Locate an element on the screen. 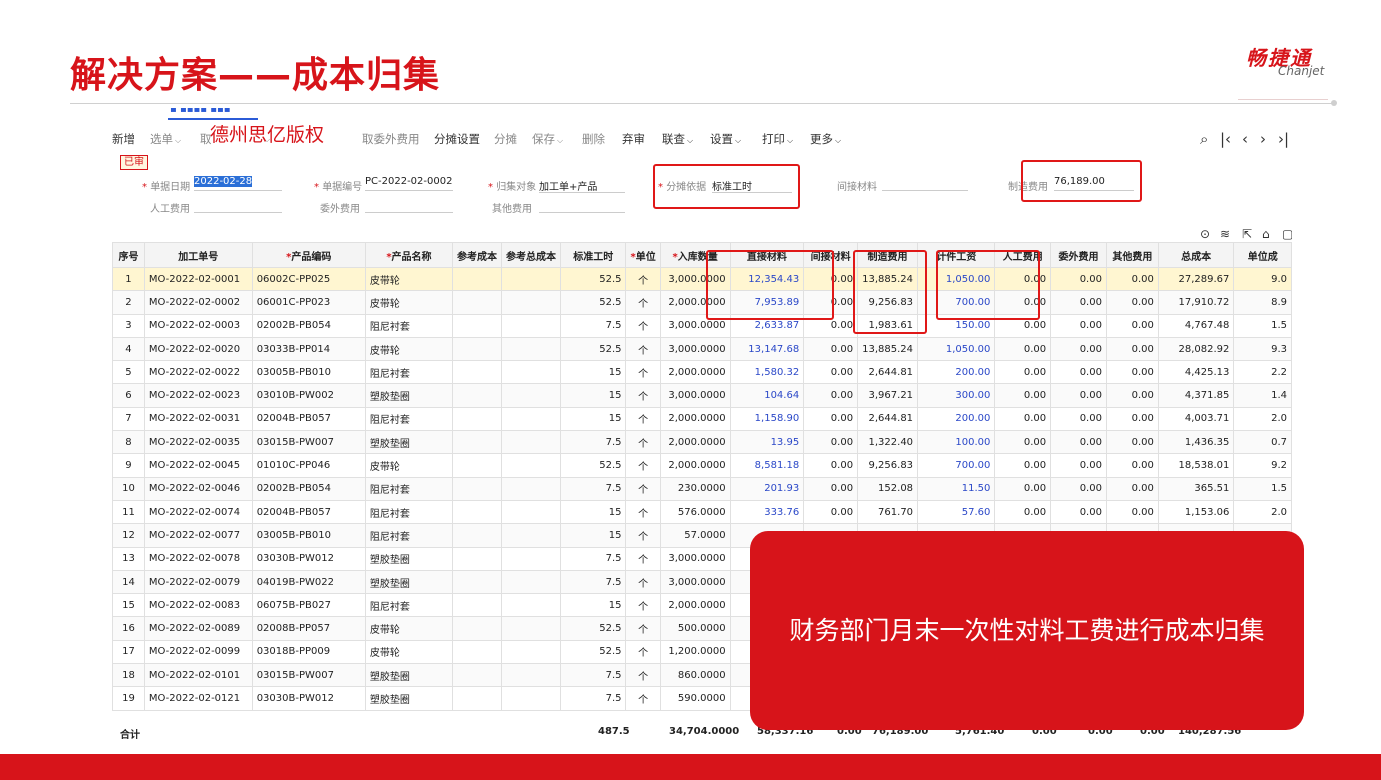  table-cell: 1.5 is located at coordinates (1262, 488).